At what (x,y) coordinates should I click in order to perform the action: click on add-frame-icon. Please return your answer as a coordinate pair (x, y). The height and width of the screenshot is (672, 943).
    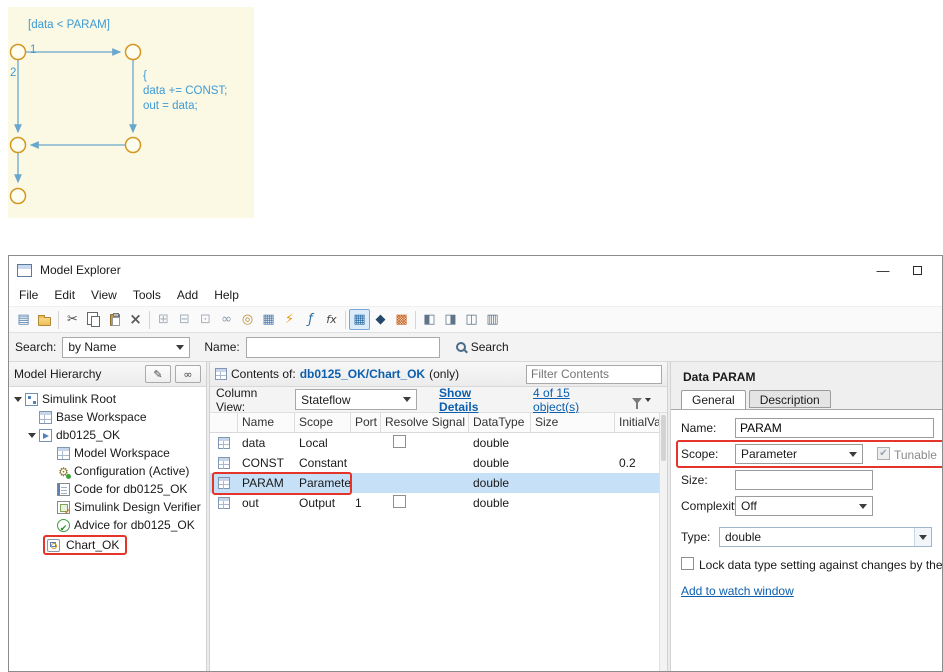
    Looking at the image, I should click on (205, 319).